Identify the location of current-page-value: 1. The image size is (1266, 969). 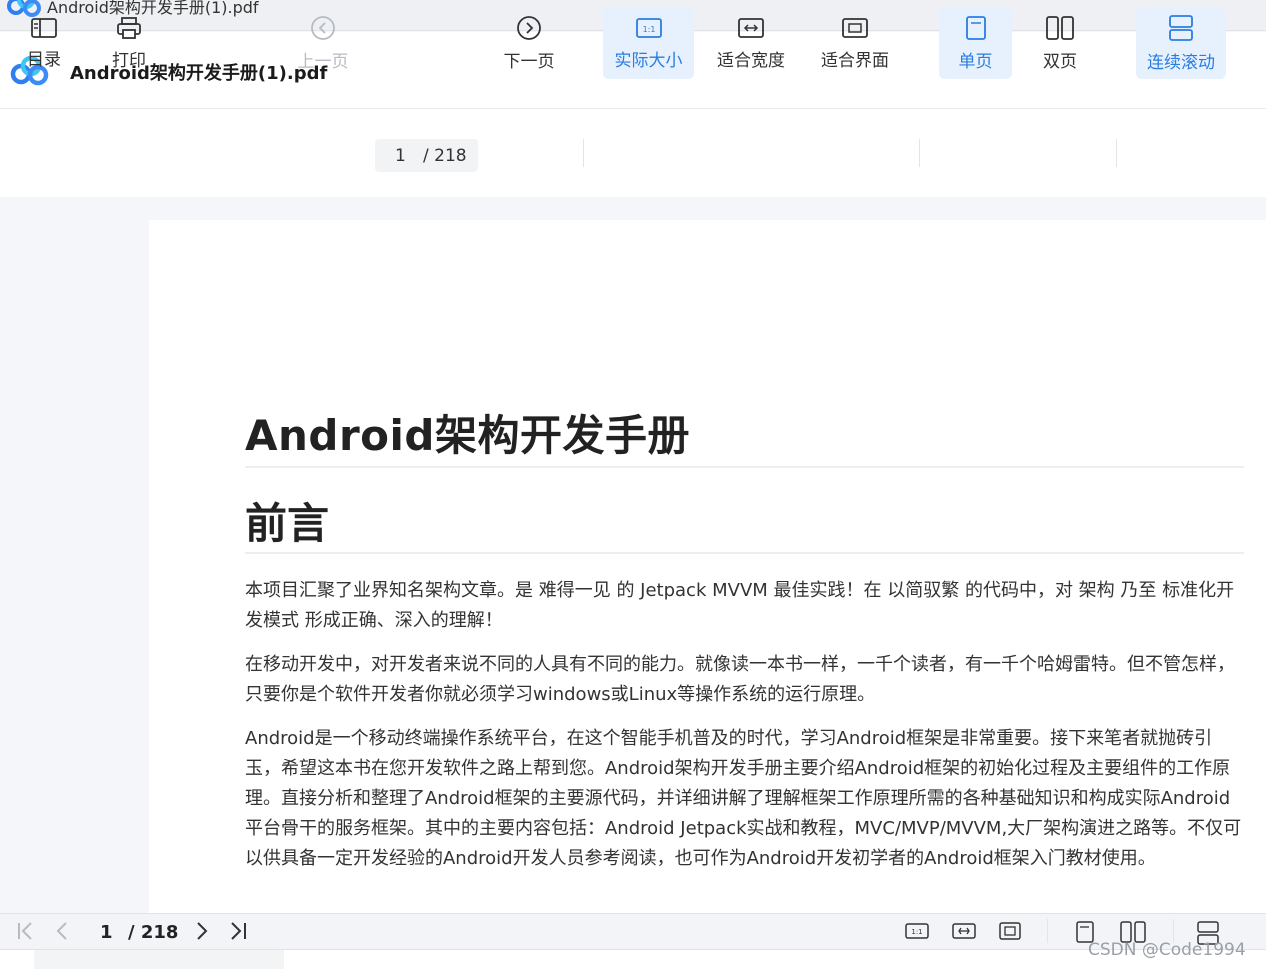
(400, 155).